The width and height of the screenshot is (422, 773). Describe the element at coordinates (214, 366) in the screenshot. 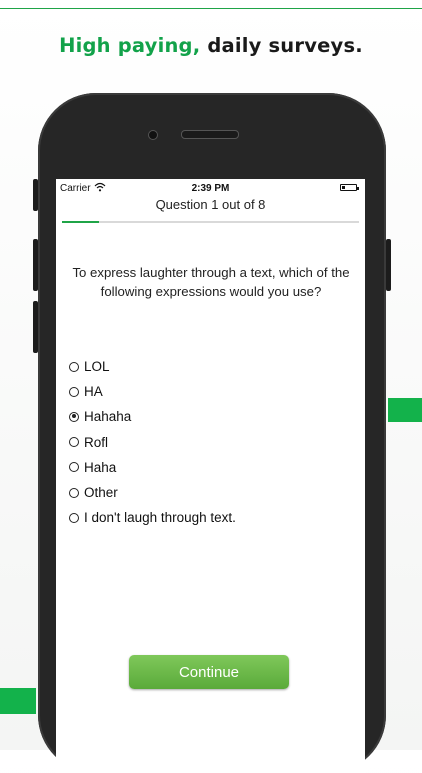

I see `answer-option: LOL` at that location.